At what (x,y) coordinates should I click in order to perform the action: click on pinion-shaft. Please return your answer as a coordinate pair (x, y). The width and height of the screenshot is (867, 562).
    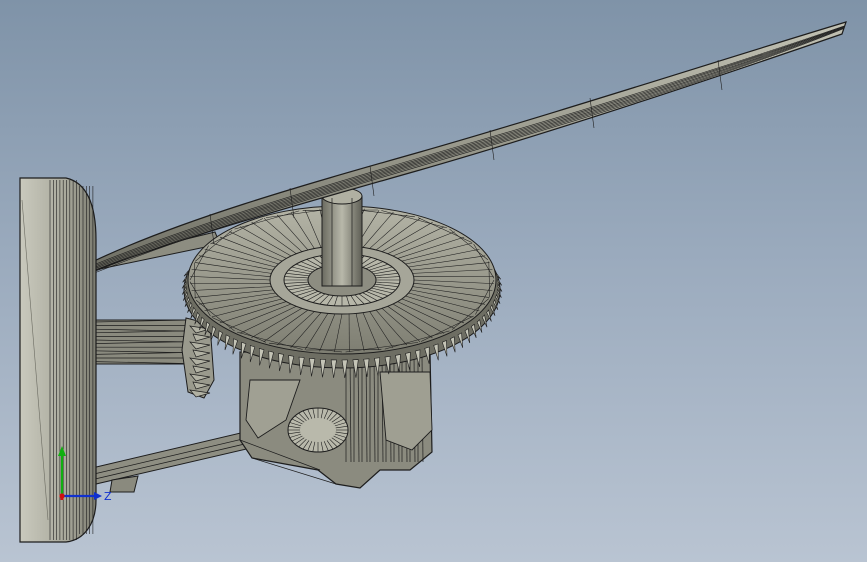
    Looking at the image, I should click on (142, 342).